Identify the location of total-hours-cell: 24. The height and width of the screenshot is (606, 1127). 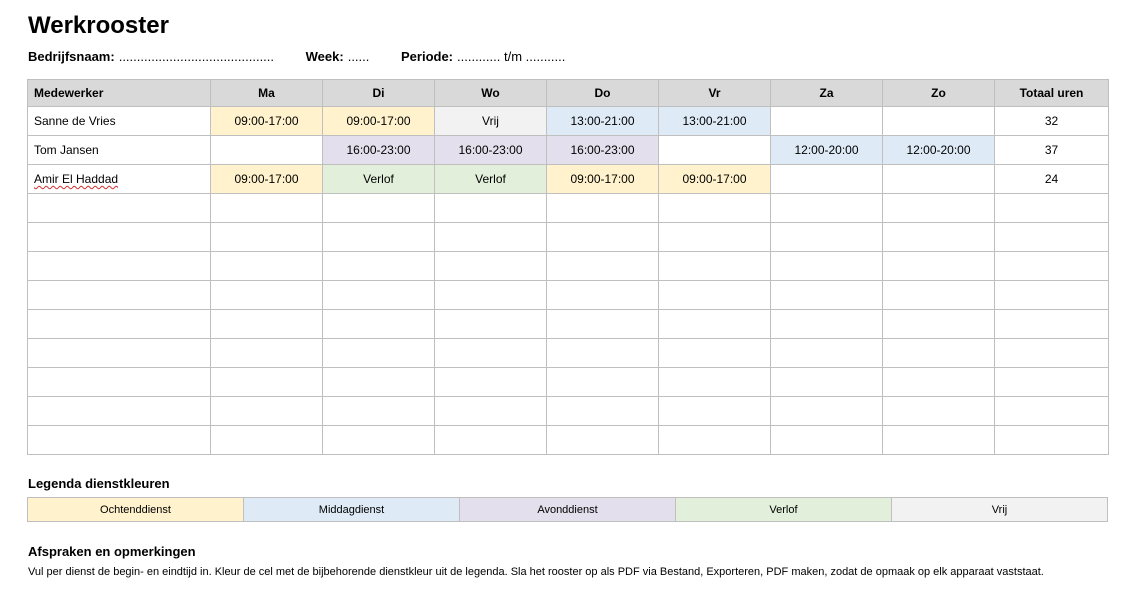
(1051, 179).